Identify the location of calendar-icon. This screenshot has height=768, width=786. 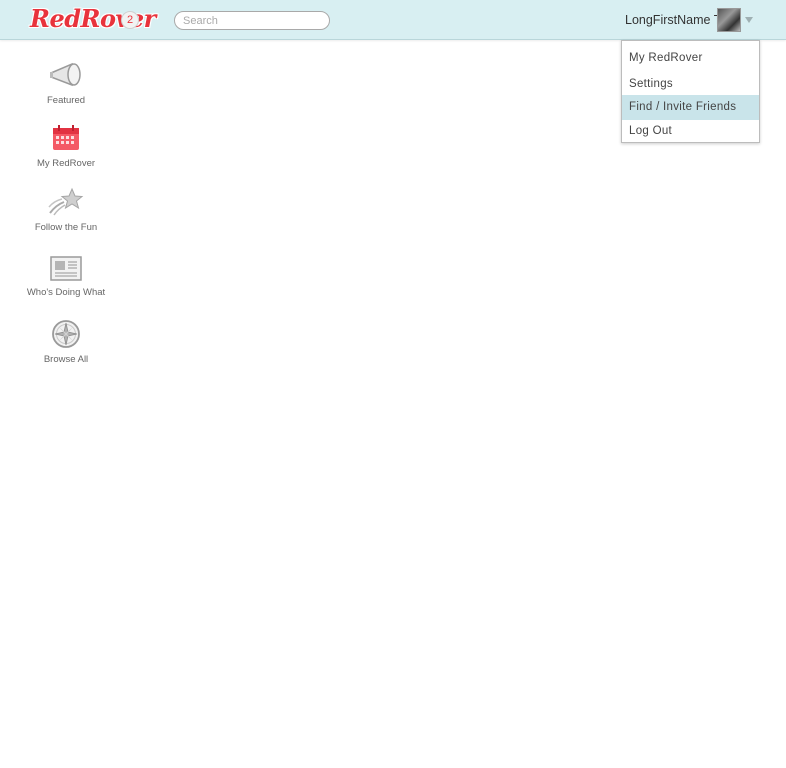
(66, 137).